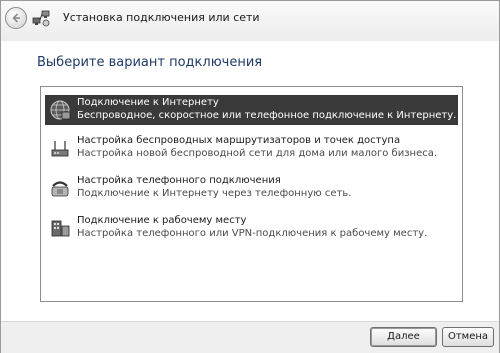 This screenshot has height=353, width=500. Describe the element at coordinates (60, 228) in the screenshot. I see `workplace-icon` at that location.